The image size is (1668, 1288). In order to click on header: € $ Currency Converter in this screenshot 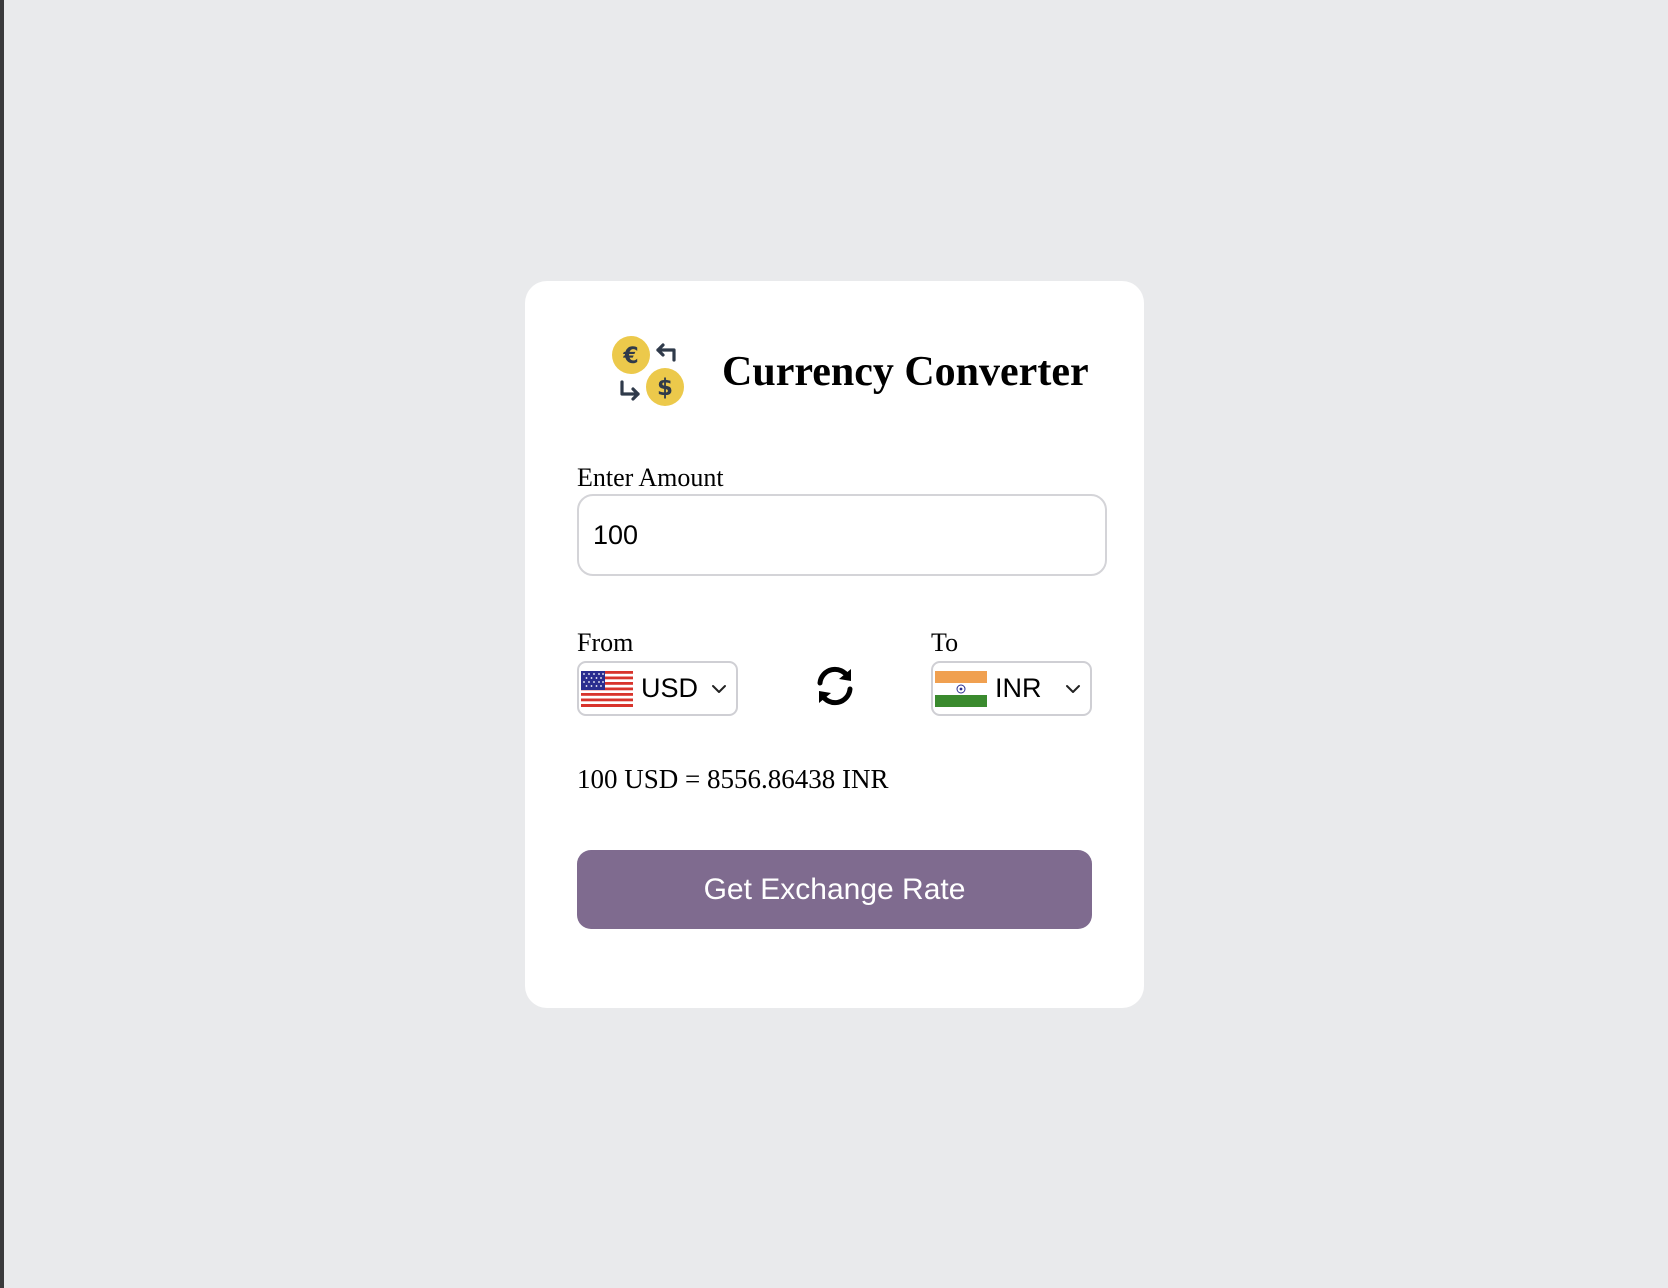, I will do `click(849, 372)`.